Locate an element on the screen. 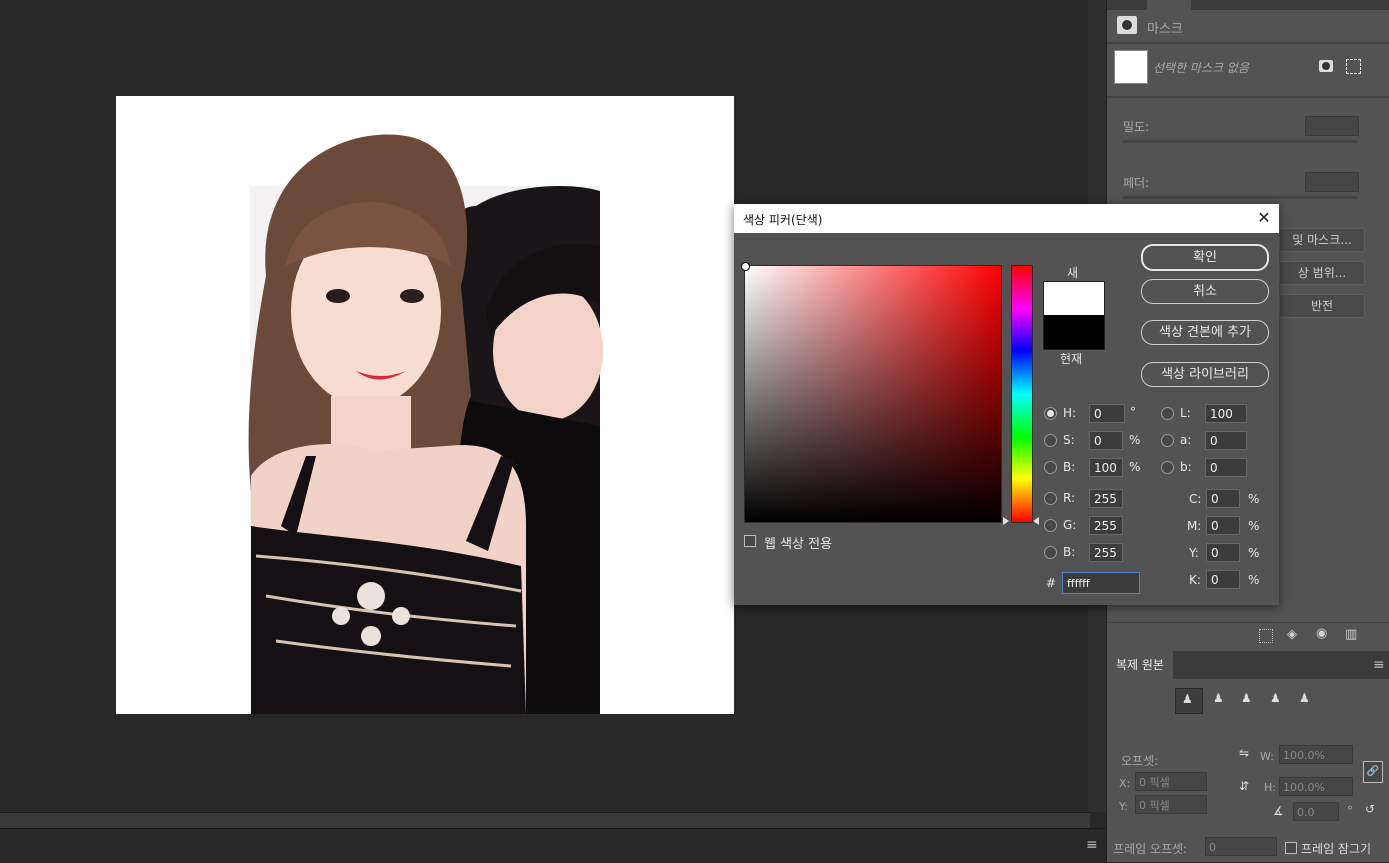 The image size is (1389, 863). m-input: 0 is located at coordinates (1223, 525).